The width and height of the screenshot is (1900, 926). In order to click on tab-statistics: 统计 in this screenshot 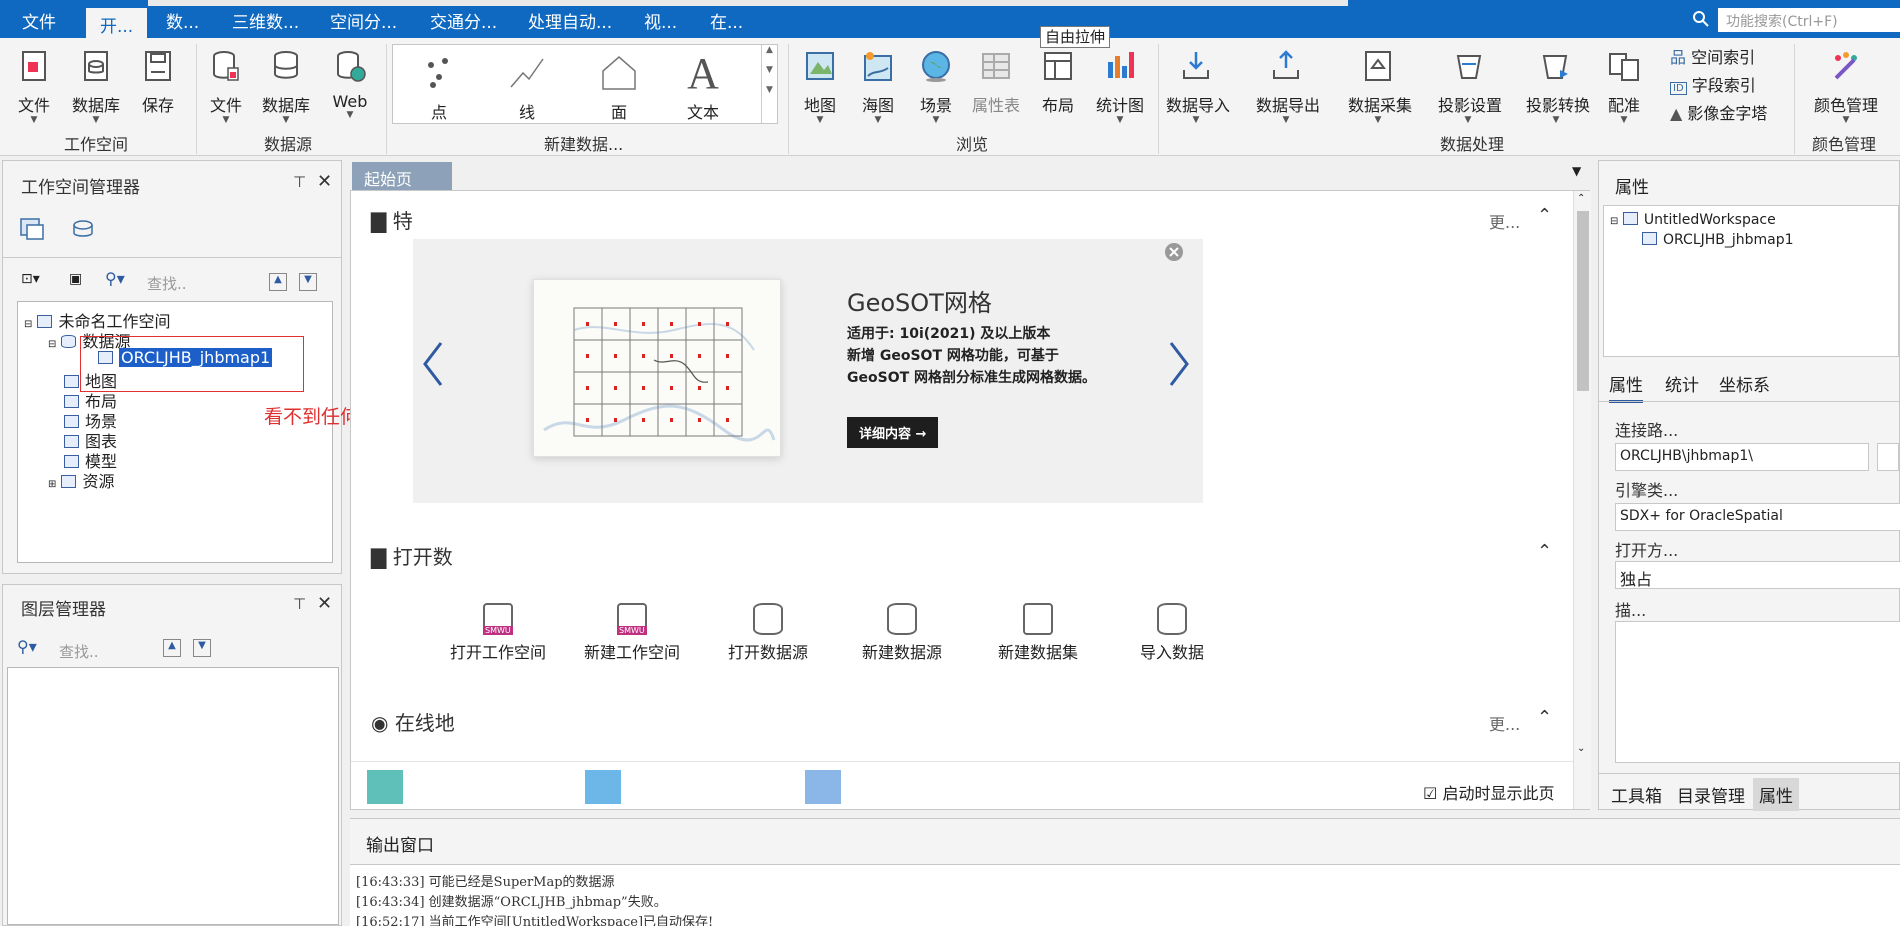, I will do `click(1682, 383)`.